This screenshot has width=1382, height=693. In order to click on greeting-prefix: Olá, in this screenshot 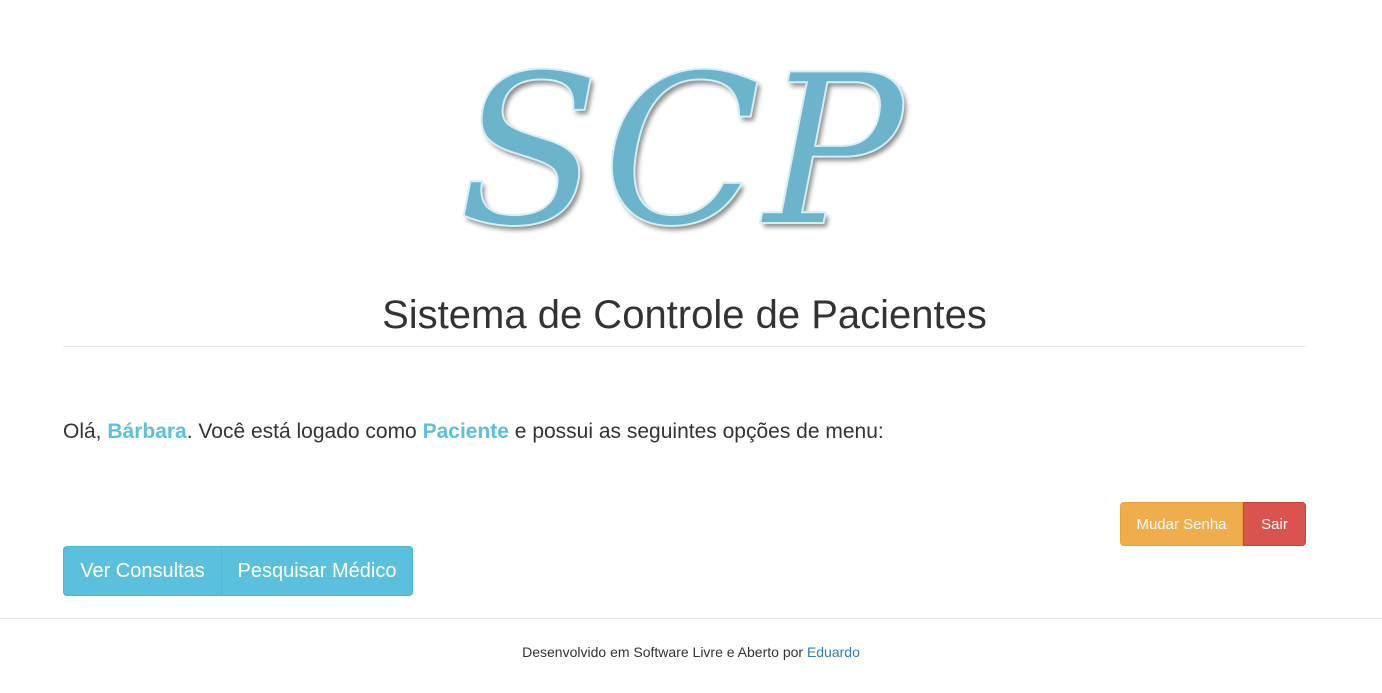, I will do `click(85, 431)`.